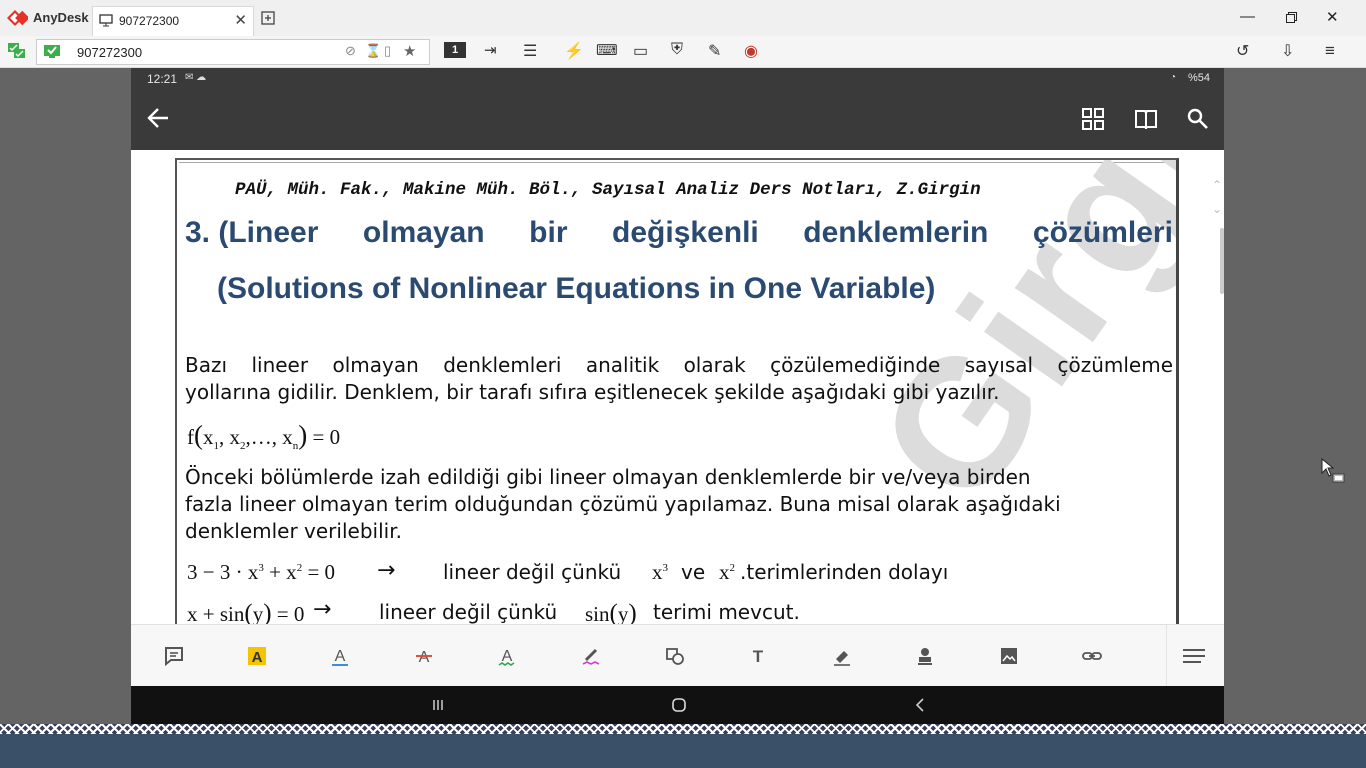 The image size is (1366, 768). I want to click on heading-word: değişkenli, so click(685, 232).